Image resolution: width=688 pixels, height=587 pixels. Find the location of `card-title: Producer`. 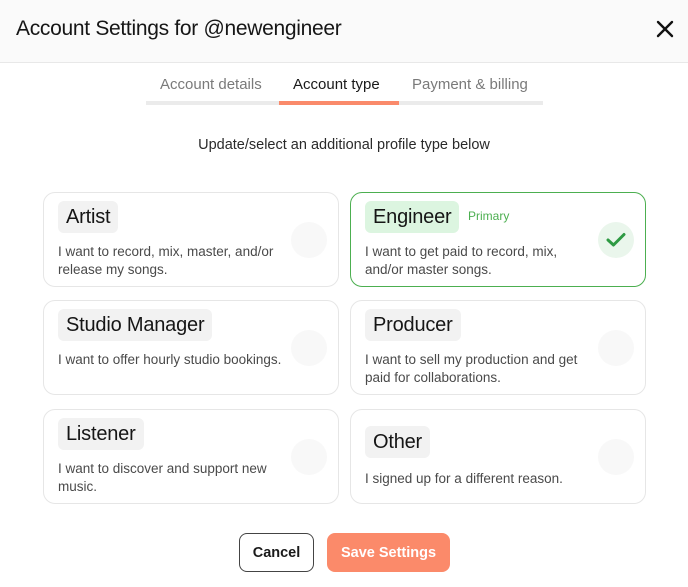

card-title: Producer is located at coordinates (413, 325).